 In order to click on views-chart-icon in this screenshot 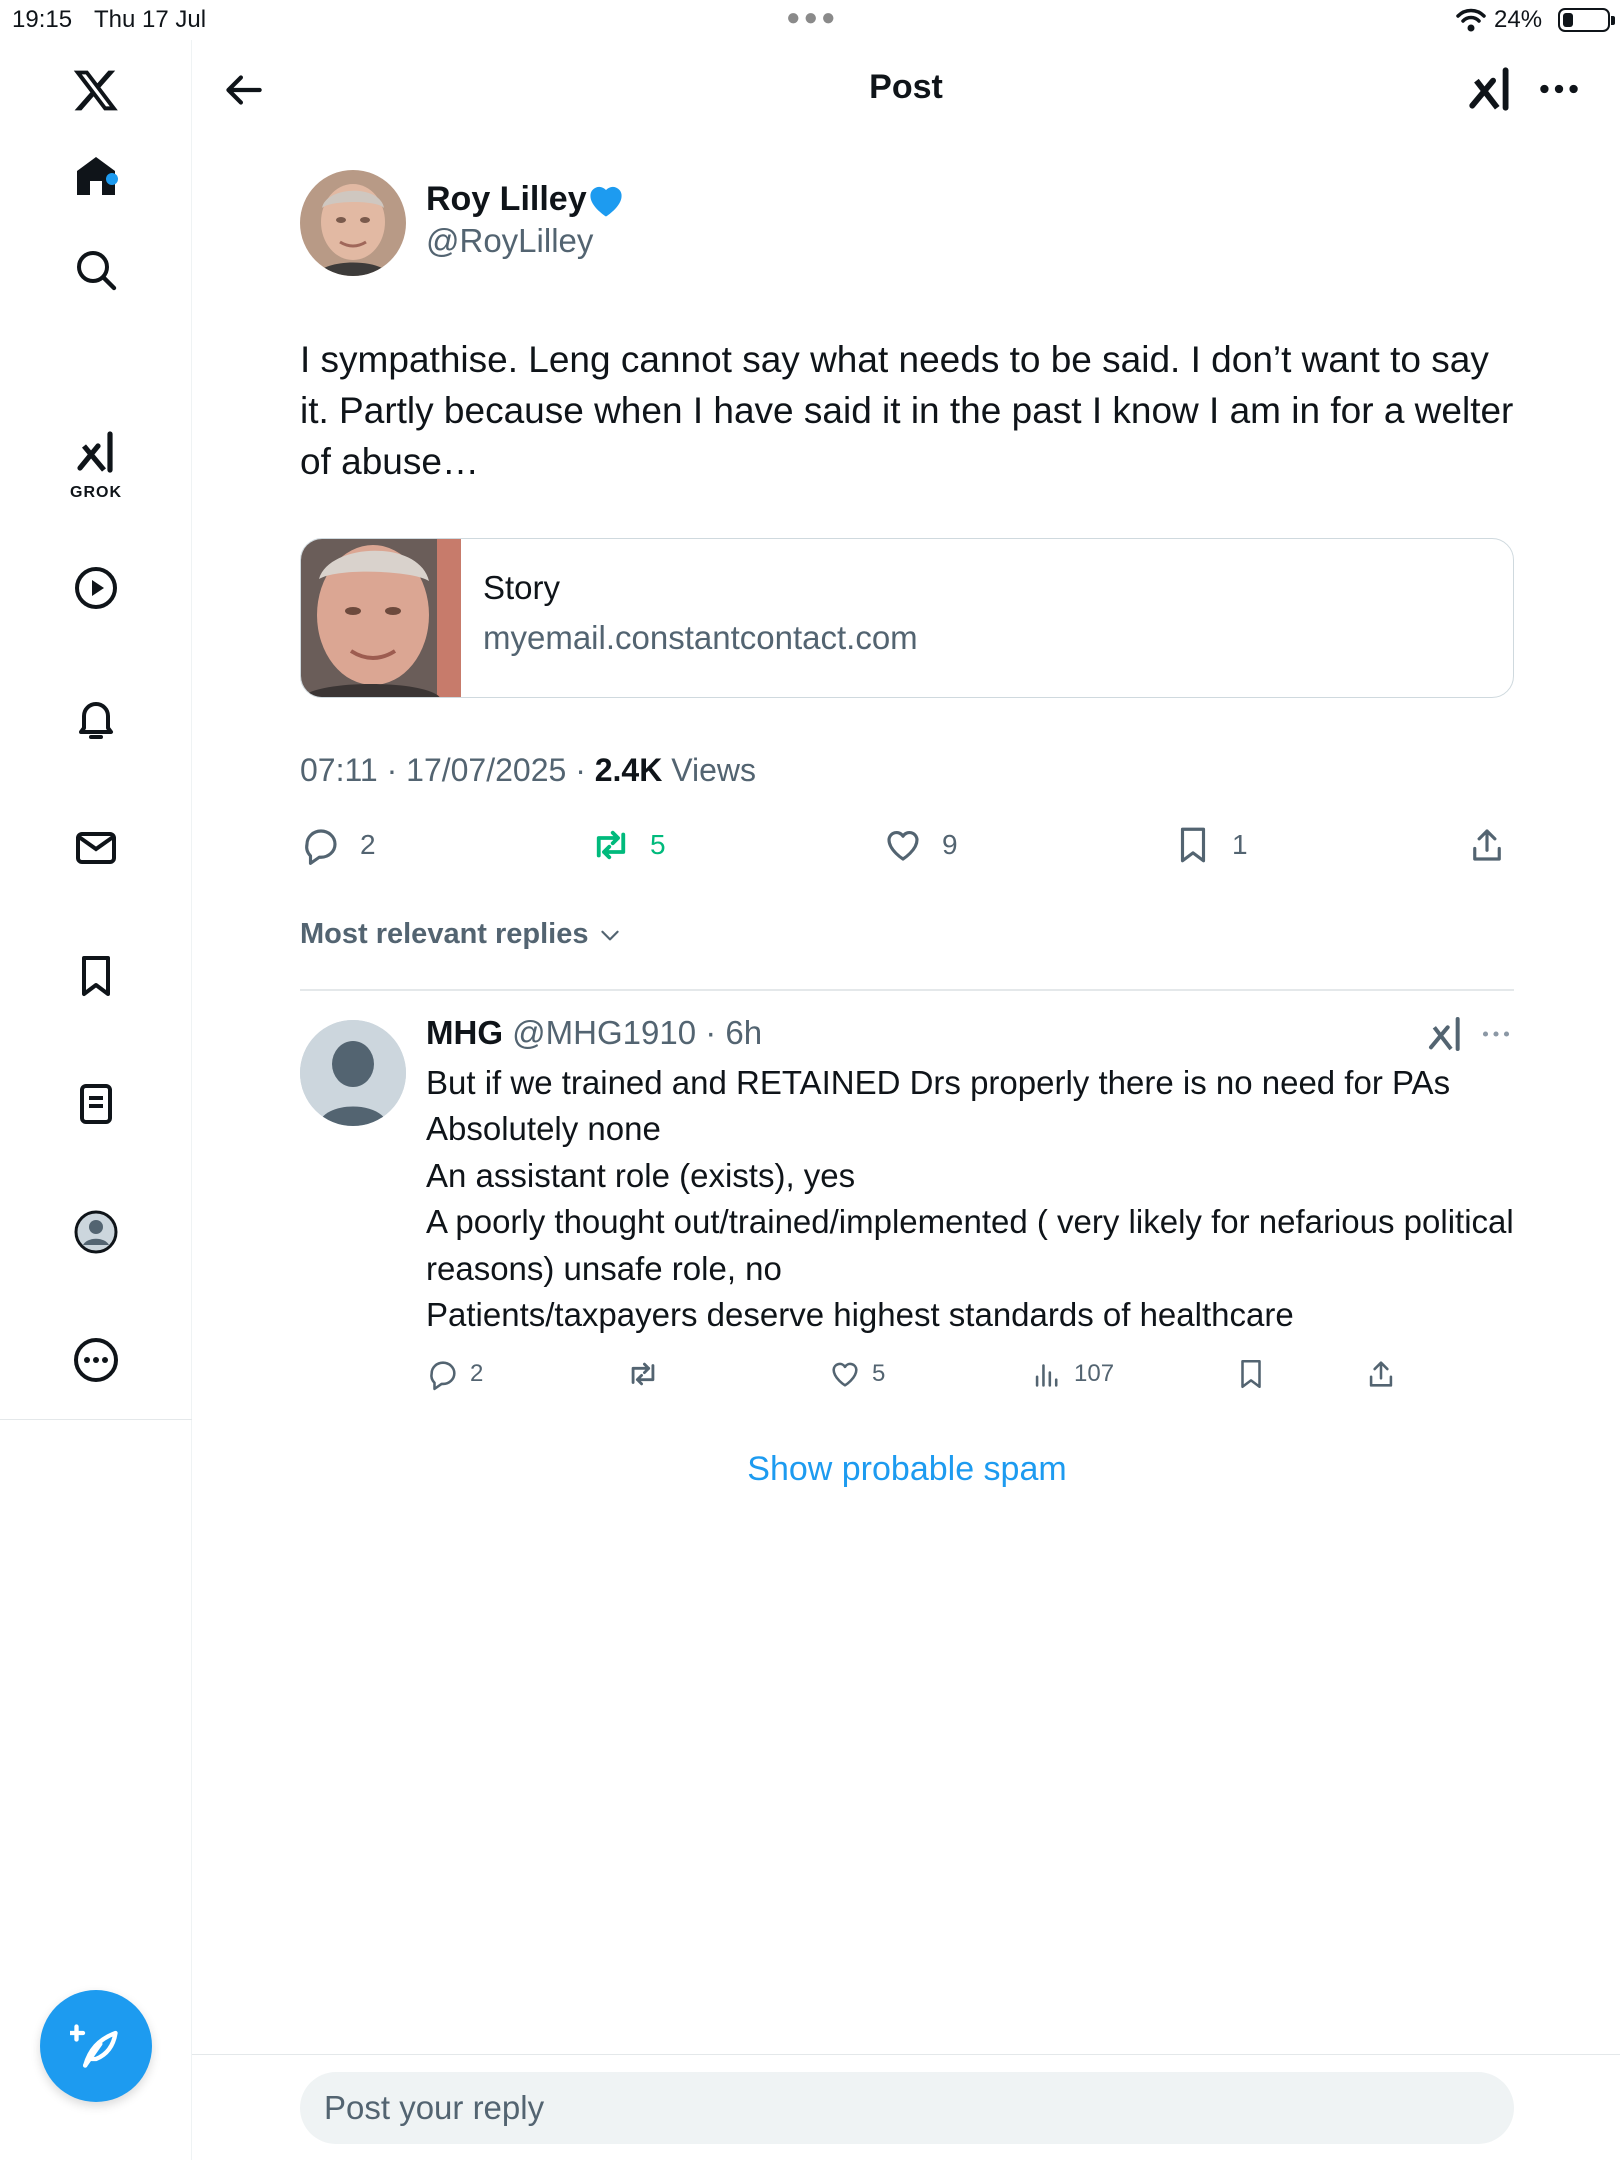, I will do `click(1046, 1375)`.